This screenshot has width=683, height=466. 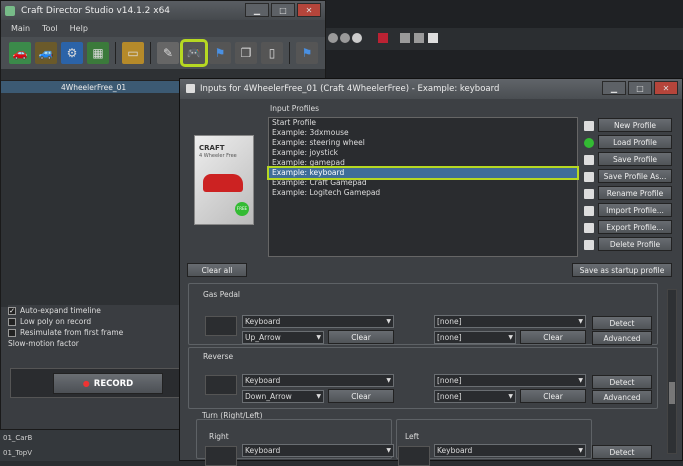 I want to click on app-icon, so click(x=10, y=10).